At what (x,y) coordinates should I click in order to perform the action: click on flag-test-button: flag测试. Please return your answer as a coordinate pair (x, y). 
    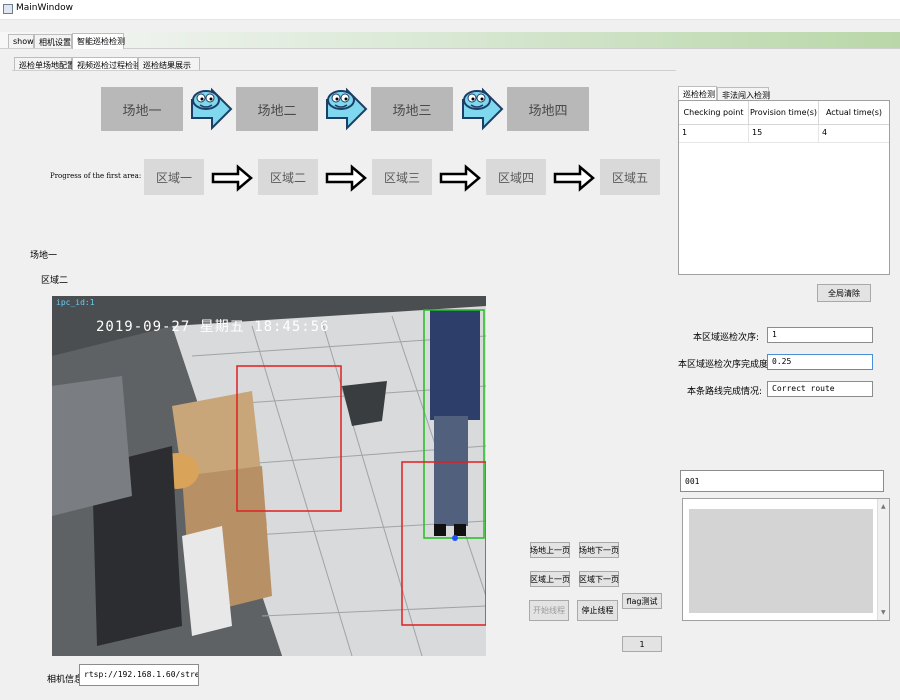
    Looking at the image, I should click on (642, 601).